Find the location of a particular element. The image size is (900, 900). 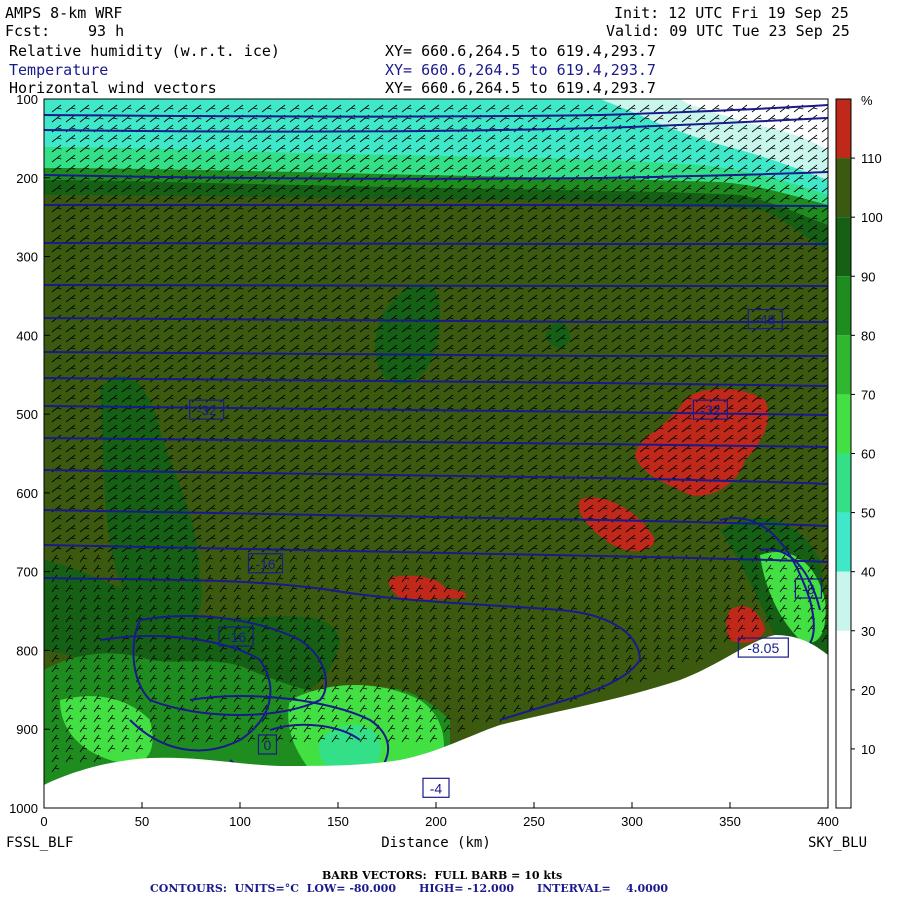

right-endpoint-label: SKY_BLU is located at coordinates (837, 843).